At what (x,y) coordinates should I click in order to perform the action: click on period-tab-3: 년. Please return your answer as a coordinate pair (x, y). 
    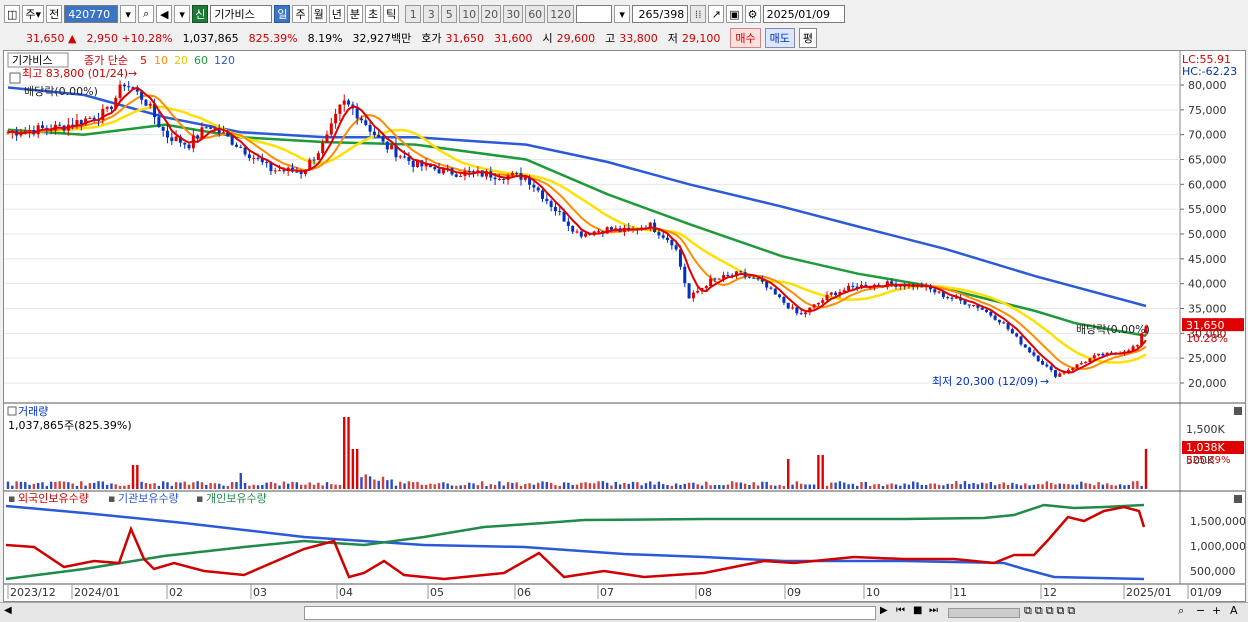
    Looking at the image, I should click on (336, 14).